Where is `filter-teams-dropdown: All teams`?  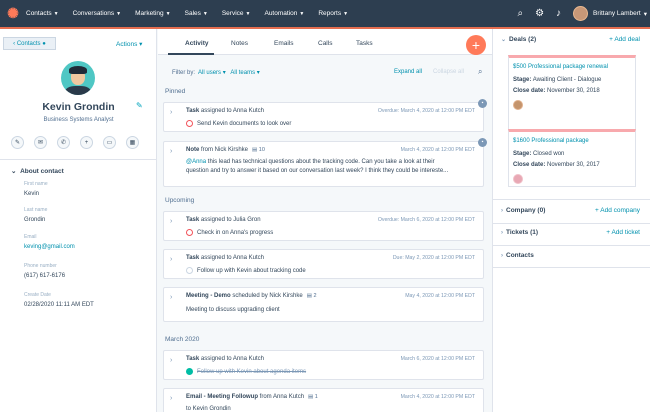 filter-teams-dropdown: All teams is located at coordinates (242, 73).